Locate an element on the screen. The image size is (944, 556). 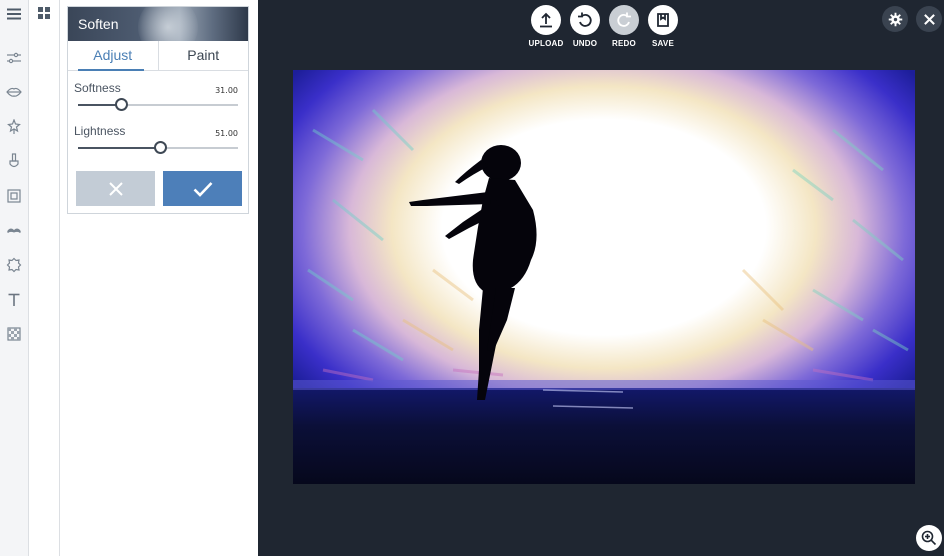
lips-icon is located at coordinates (14, 92).